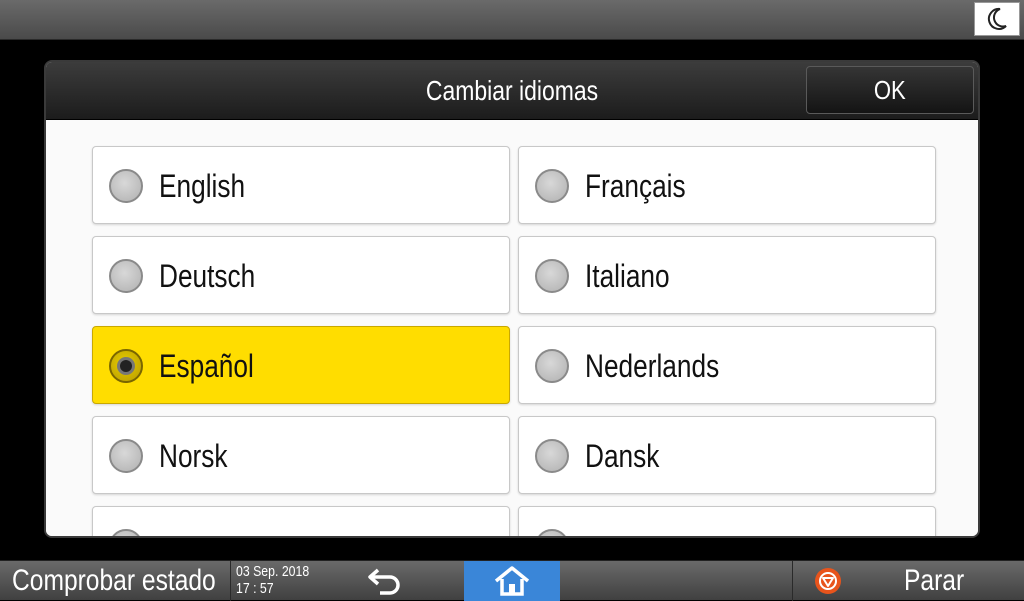  Describe the element at coordinates (828, 581) in the screenshot. I see `stop-icon` at that location.